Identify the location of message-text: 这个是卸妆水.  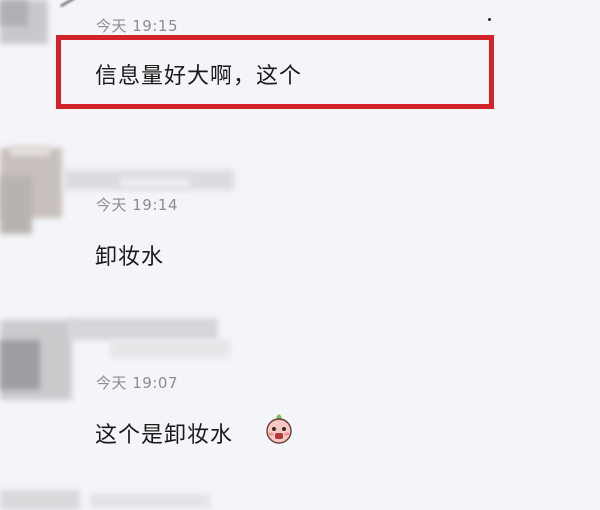
(164, 433).